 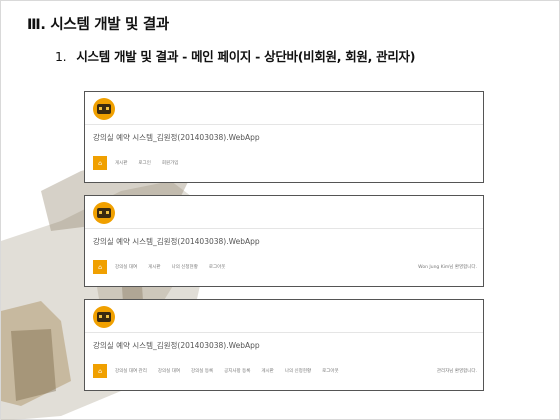 What do you see at coordinates (246, 56) in the screenshot?
I see `subheading-text: 시스템 개발 및 결과 - 메인 페이지 - 상단바(비회원, 회원, 관리자)` at bounding box center [246, 56].